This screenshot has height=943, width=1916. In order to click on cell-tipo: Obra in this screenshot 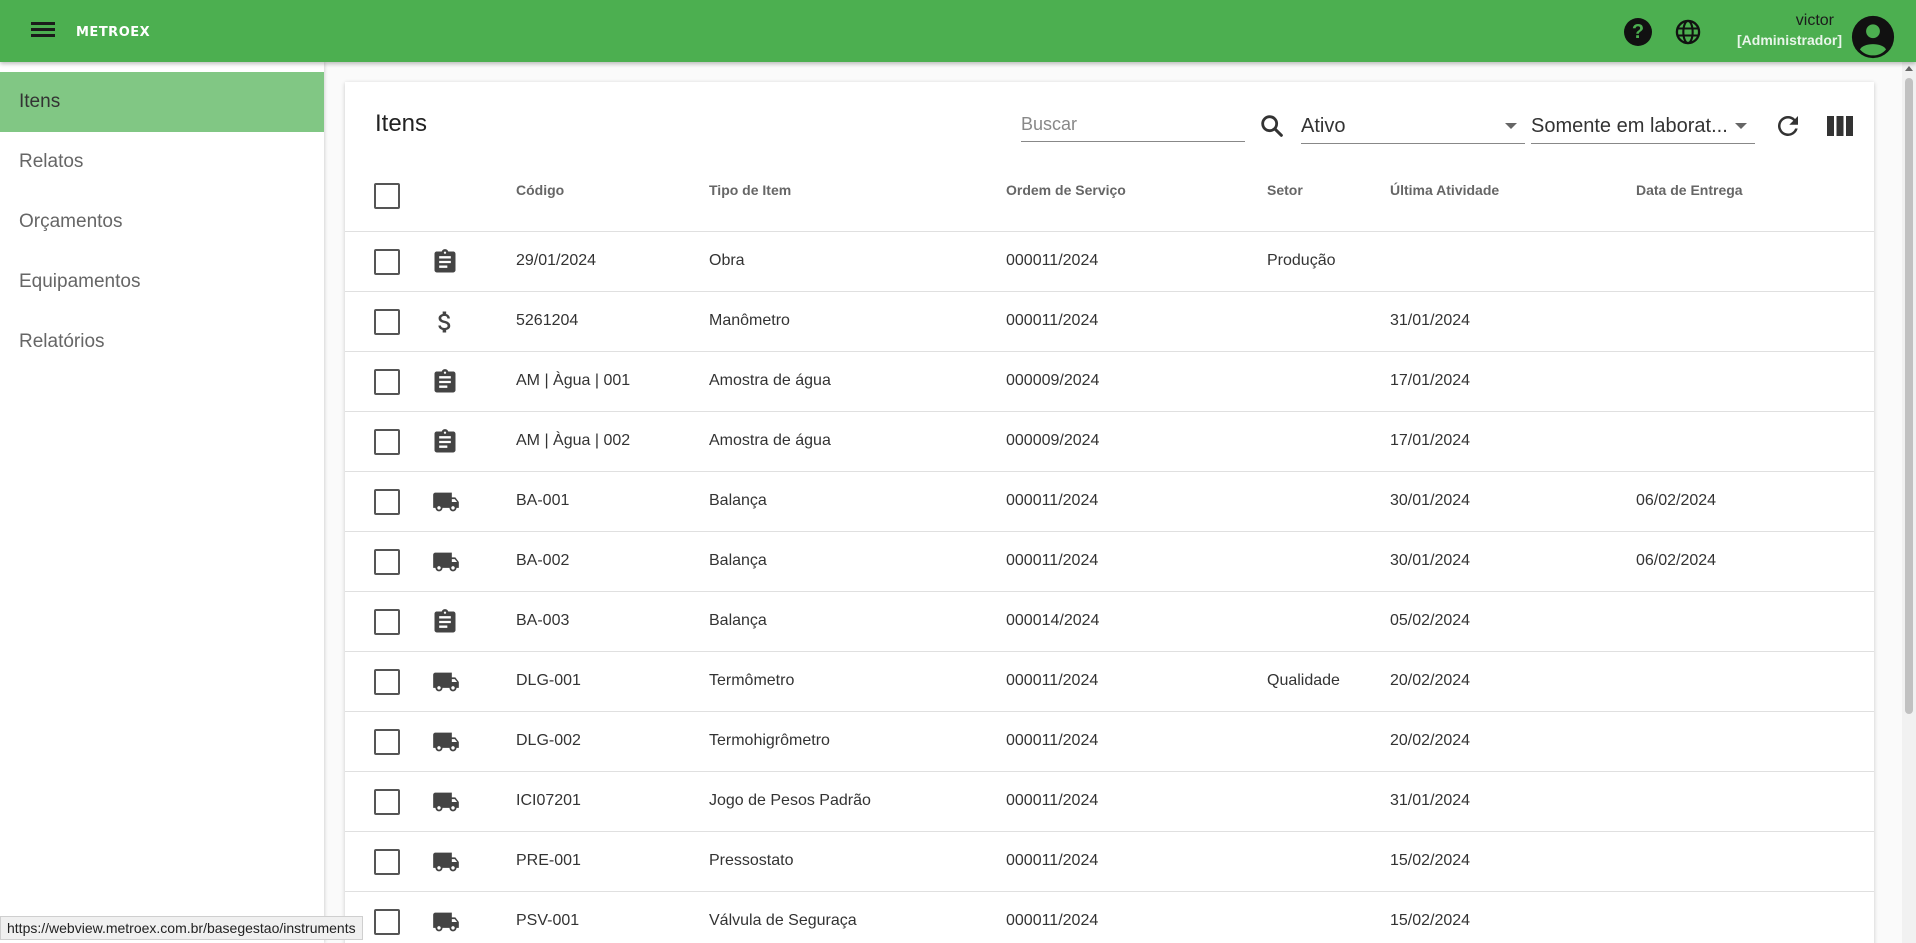, I will do `click(727, 260)`.